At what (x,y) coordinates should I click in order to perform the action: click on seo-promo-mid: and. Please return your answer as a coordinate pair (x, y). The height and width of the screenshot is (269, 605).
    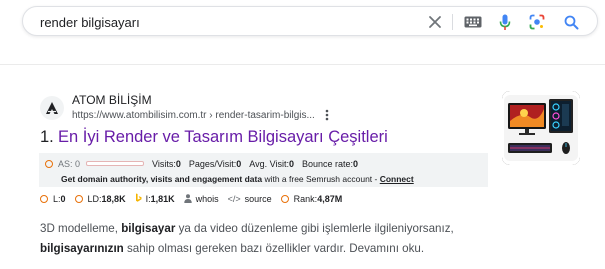
    Looking at the image, I should click on (182, 179).